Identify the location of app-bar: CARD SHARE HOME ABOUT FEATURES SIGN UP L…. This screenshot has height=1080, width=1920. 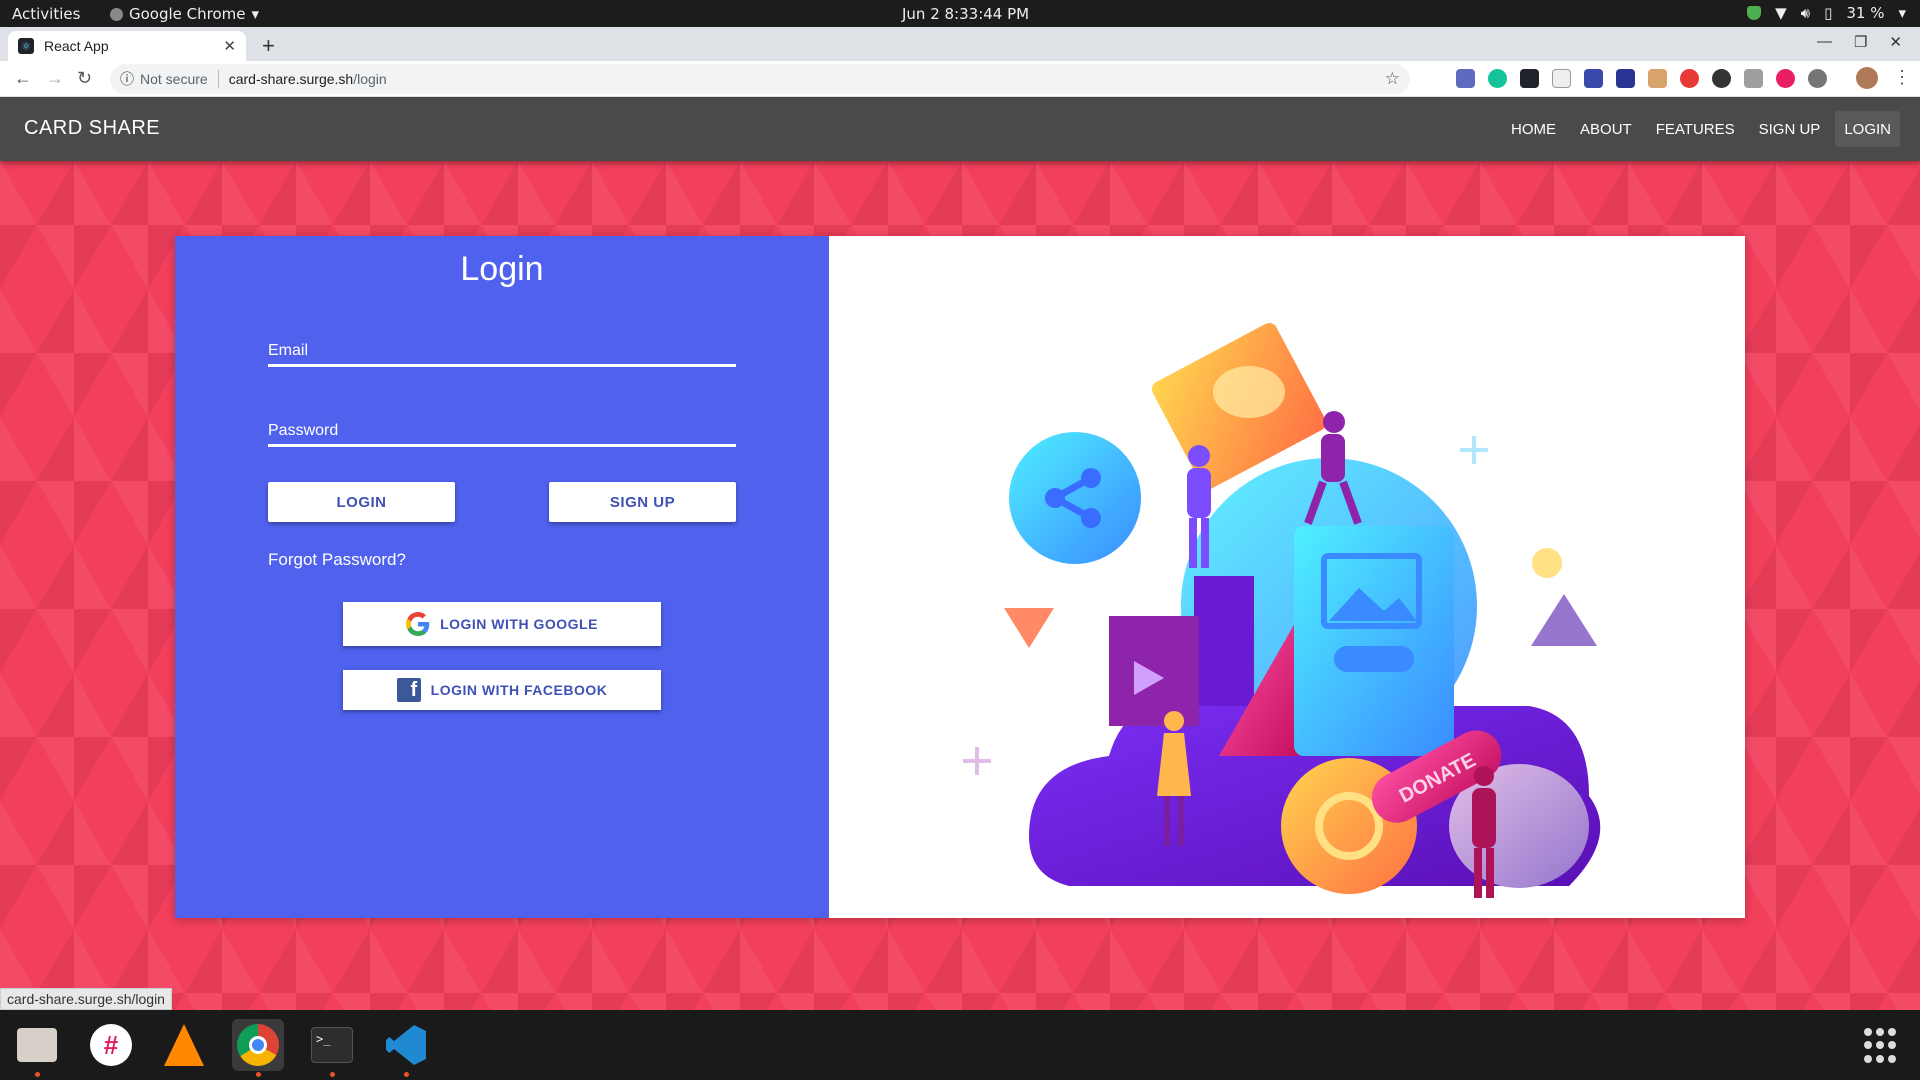
(960, 129).